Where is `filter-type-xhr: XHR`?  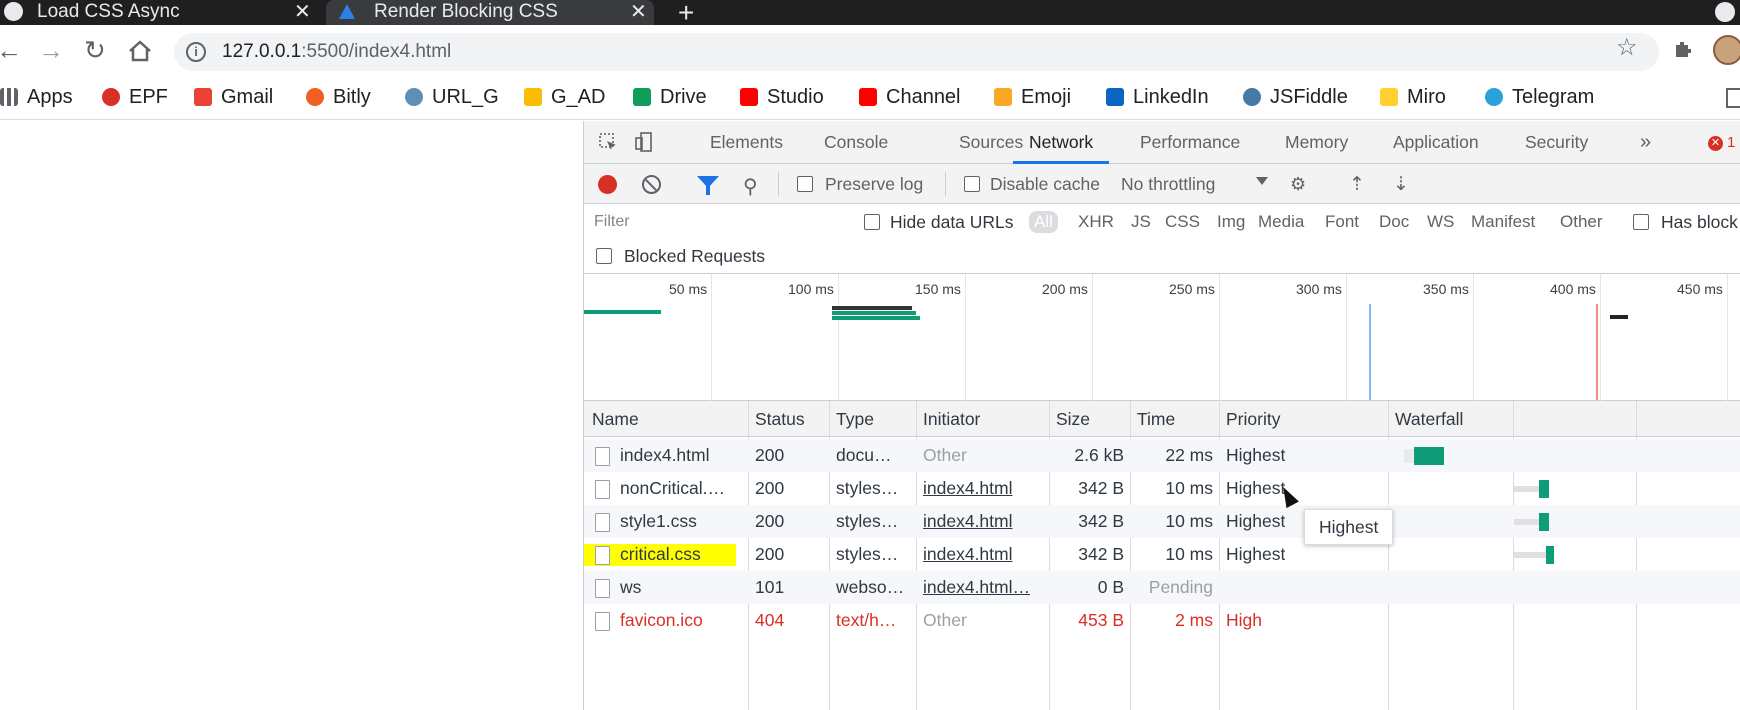 filter-type-xhr: XHR is located at coordinates (1096, 222).